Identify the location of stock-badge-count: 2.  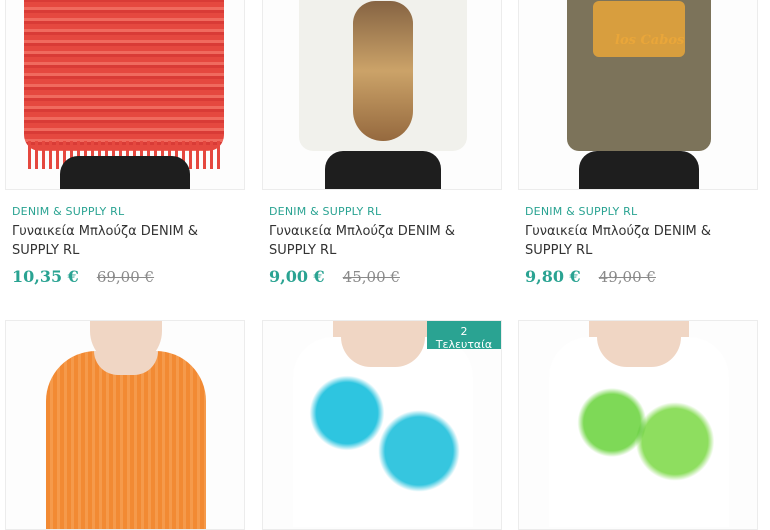
(464, 331).